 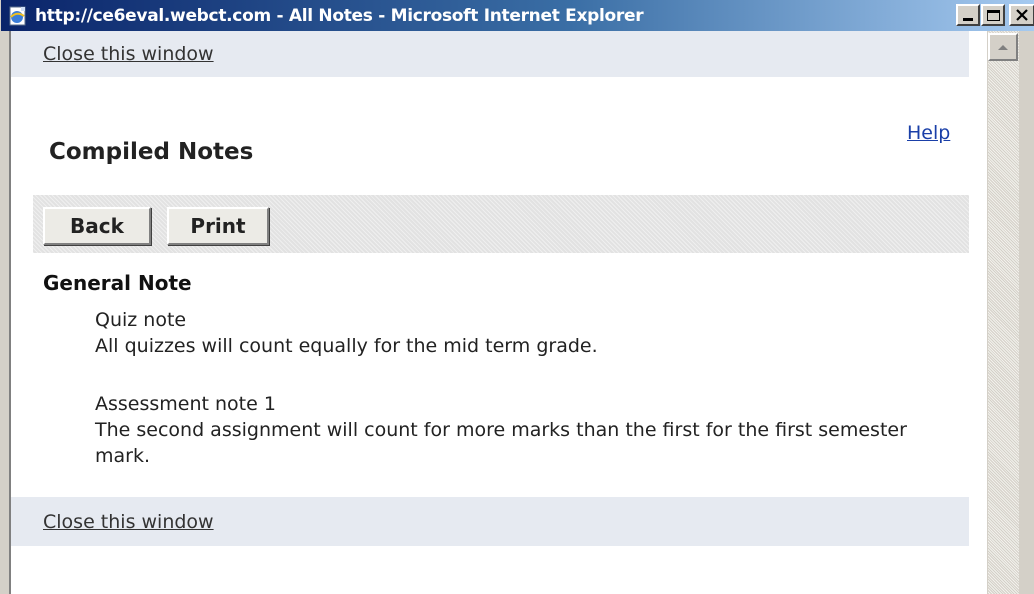 What do you see at coordinates (141, 320) in the screenshot?
I see `note-title: Quiz note` at bounding box center [141, 320].